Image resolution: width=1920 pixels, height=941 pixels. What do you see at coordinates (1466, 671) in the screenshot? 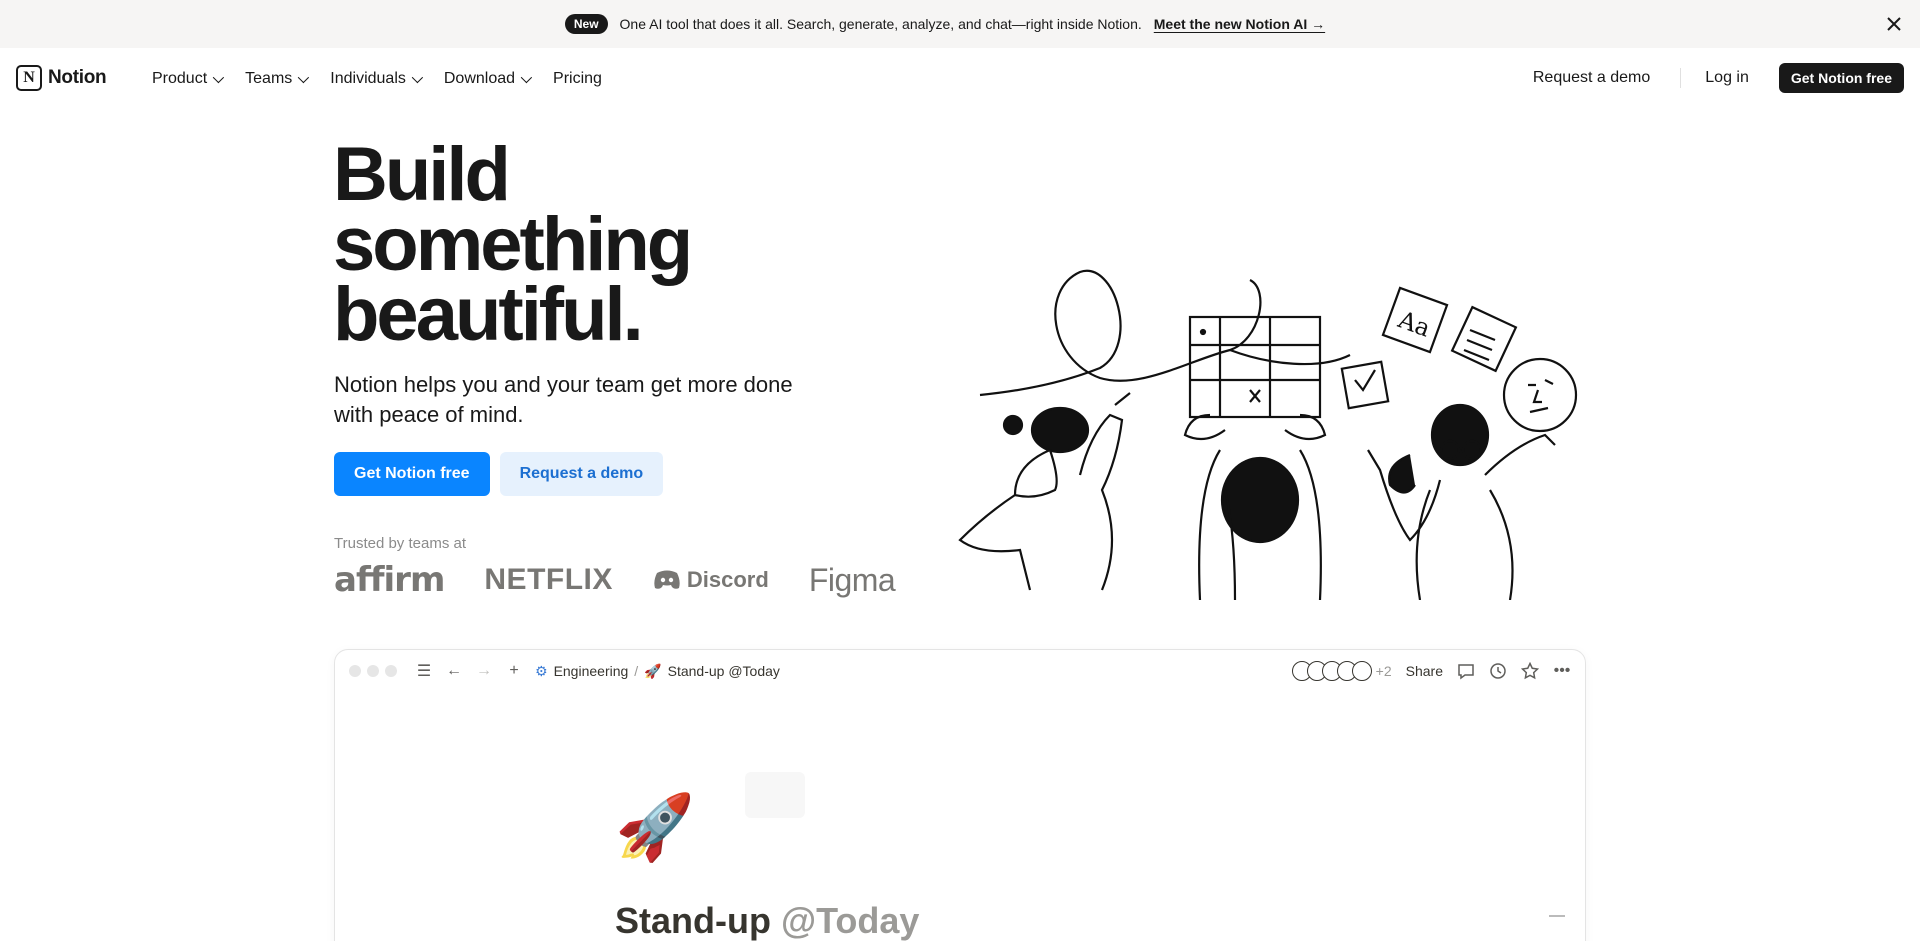
I see `comment-icon` at bounding box center [1466, 671].